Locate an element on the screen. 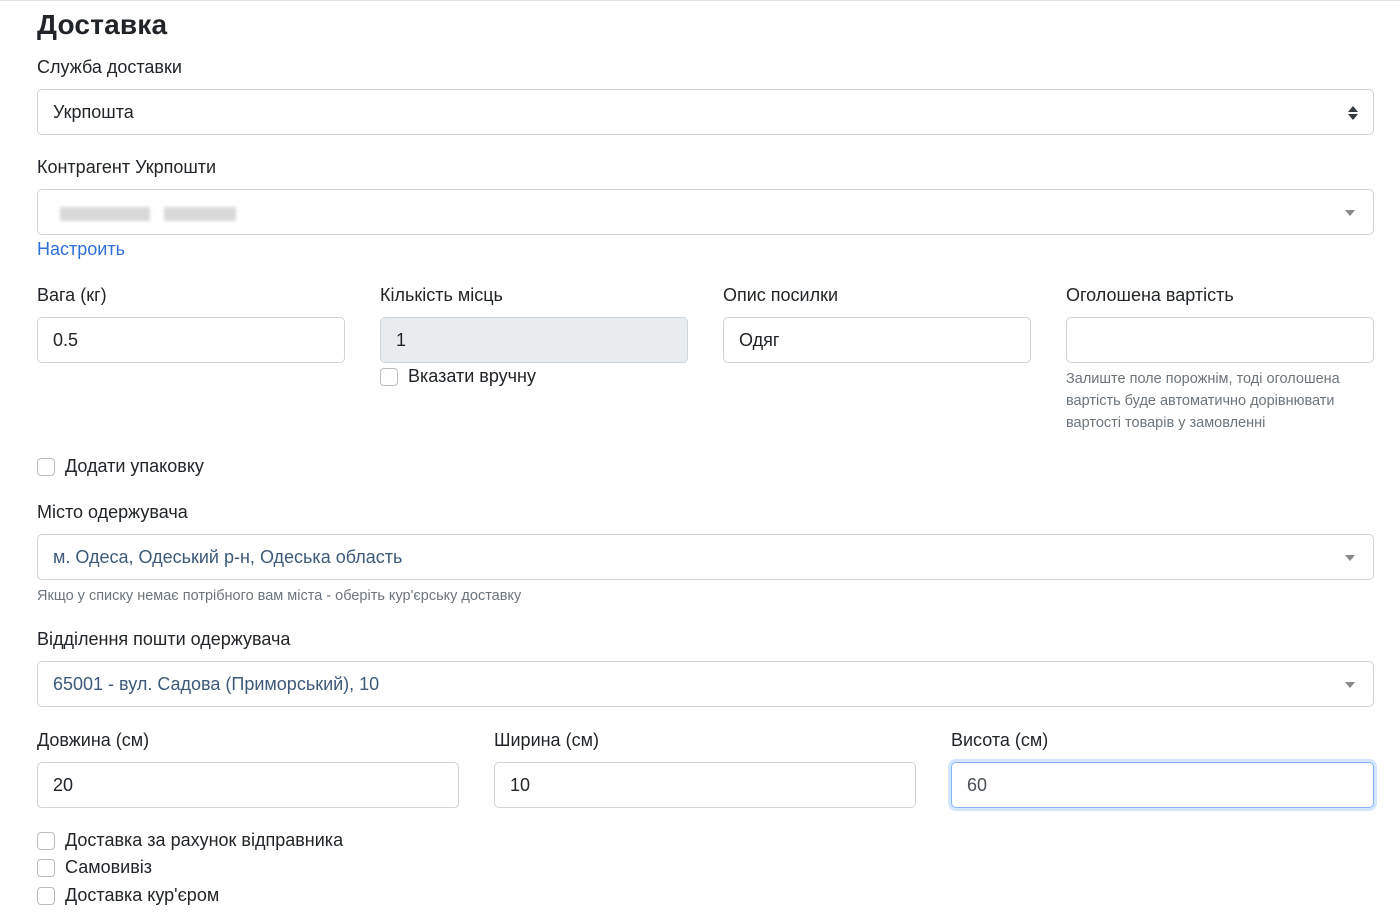  courier-checkbox-row: Доставка кур'єром is located at coordinates (128, 895).